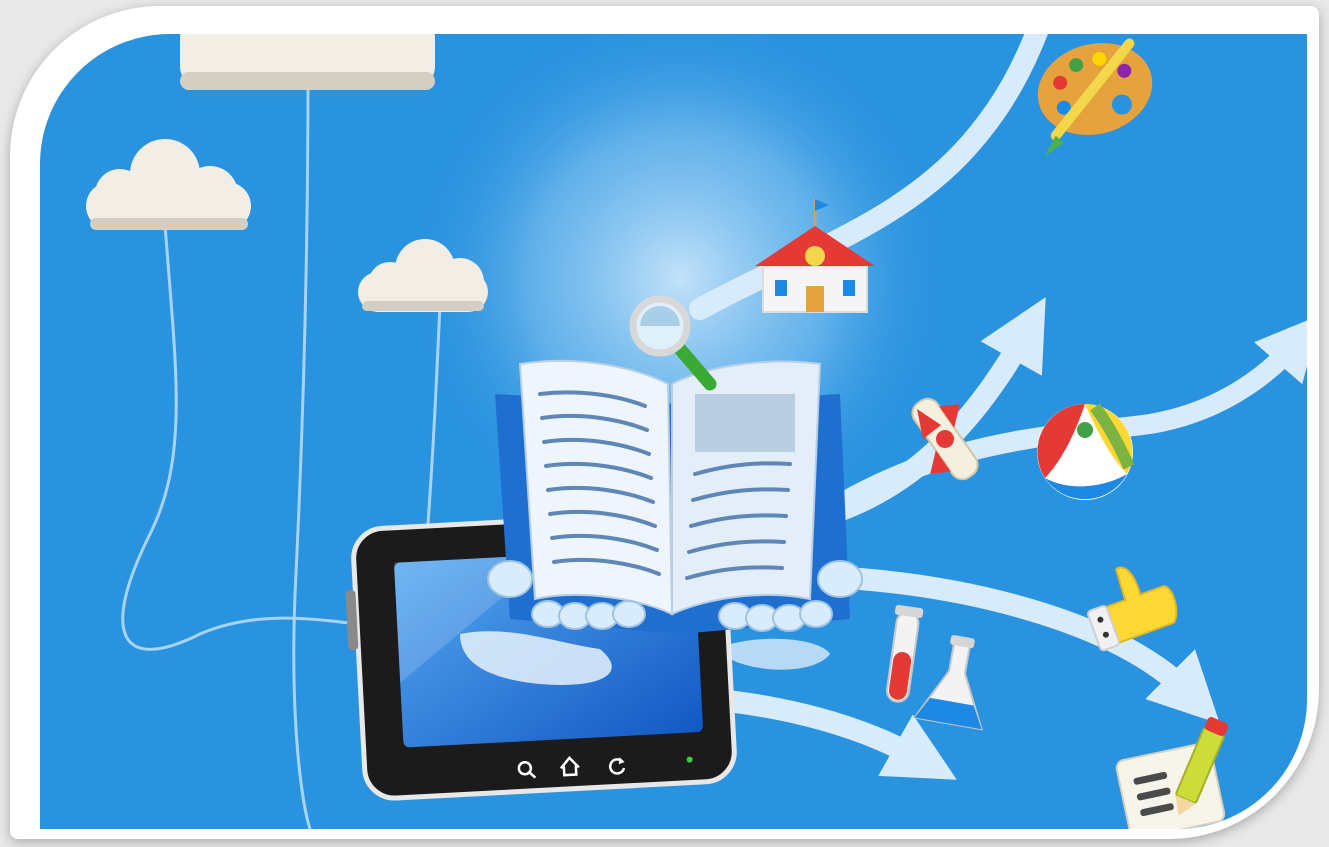  I want to click on flask-icon, so click(947, 683).